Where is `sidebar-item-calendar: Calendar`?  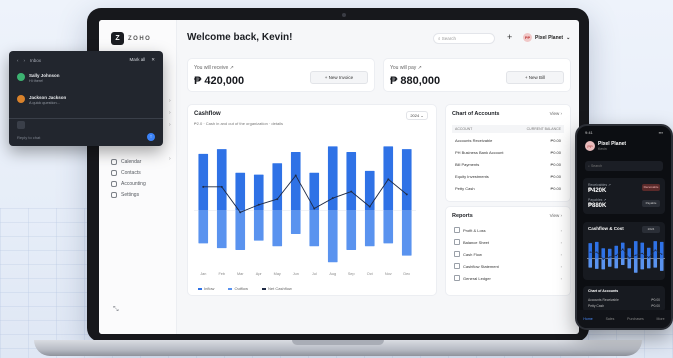
sidebar-item-calendar: Calendar is located at coordinates (128, 161).